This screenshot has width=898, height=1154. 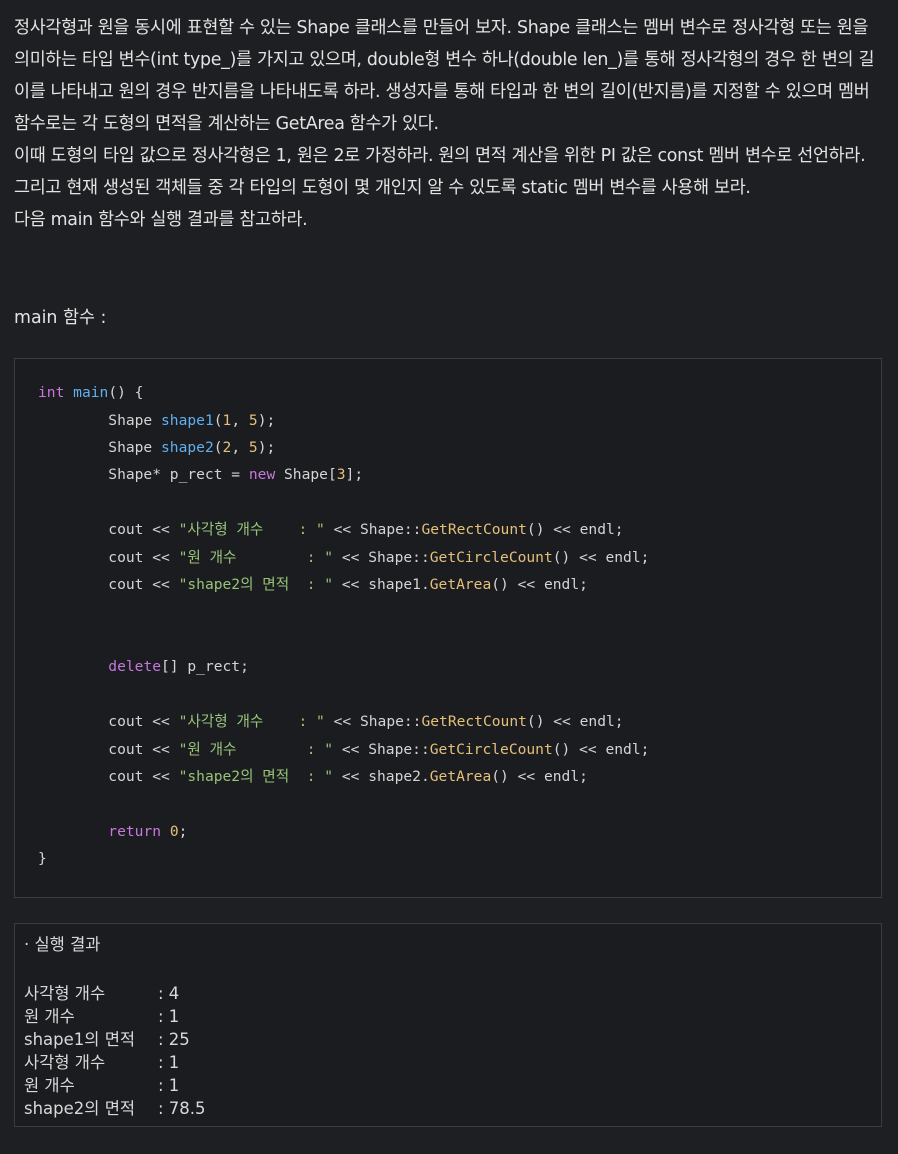 What do you see at coordinates (183, 831) in the screenshot?
I see `code-token: ;` at bounding box center [183, 831].